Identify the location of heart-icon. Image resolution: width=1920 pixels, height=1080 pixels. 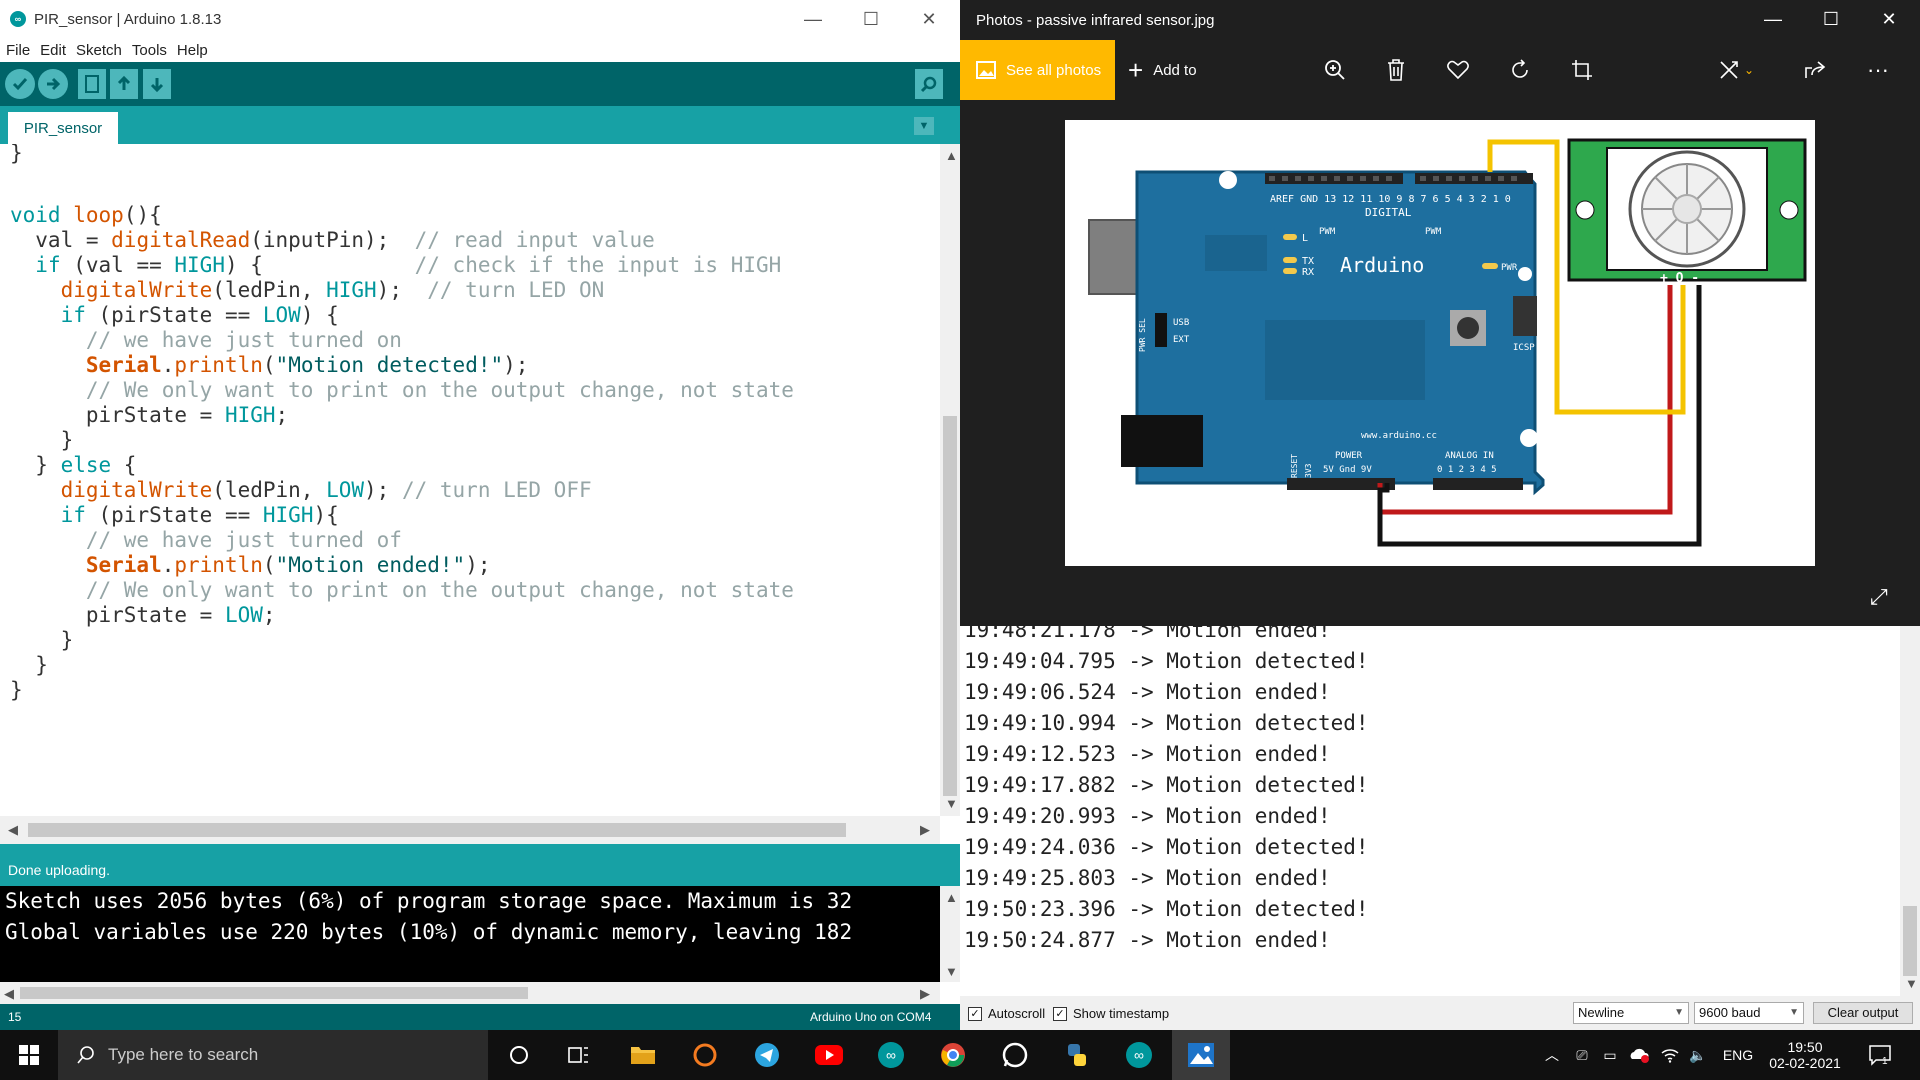
(1458, 70).